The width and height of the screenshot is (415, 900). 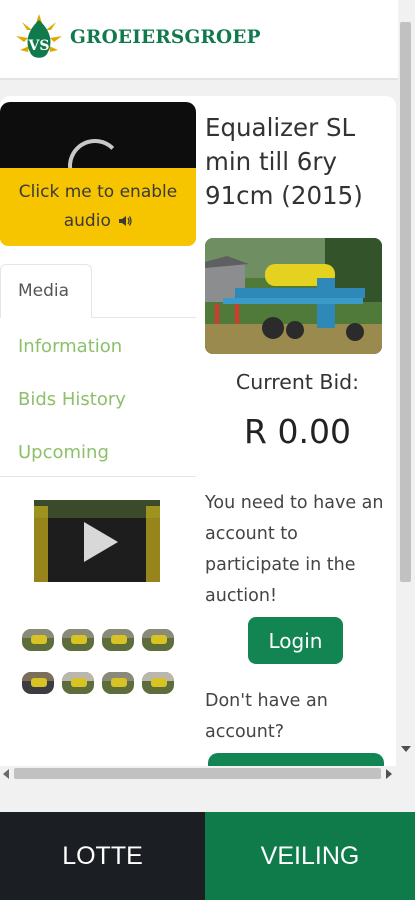 What do you see at coordinates (125, 221) in the screenshot?
I see `speaker-icon` at bounding box center [125, 221].